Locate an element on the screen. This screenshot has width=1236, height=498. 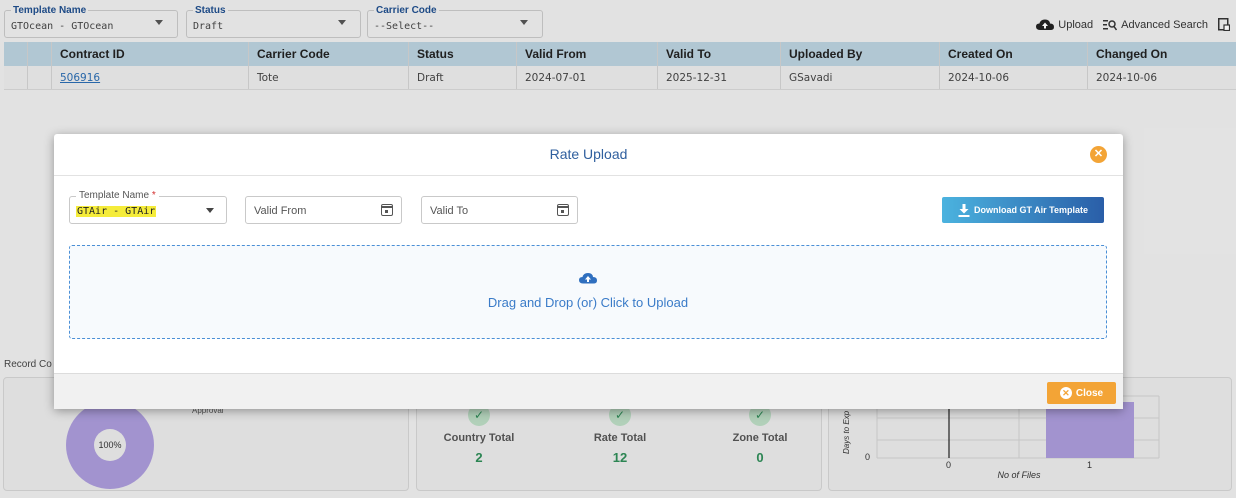
modal-header: Rate Upload ✕ is located at coordinates (588, 155).